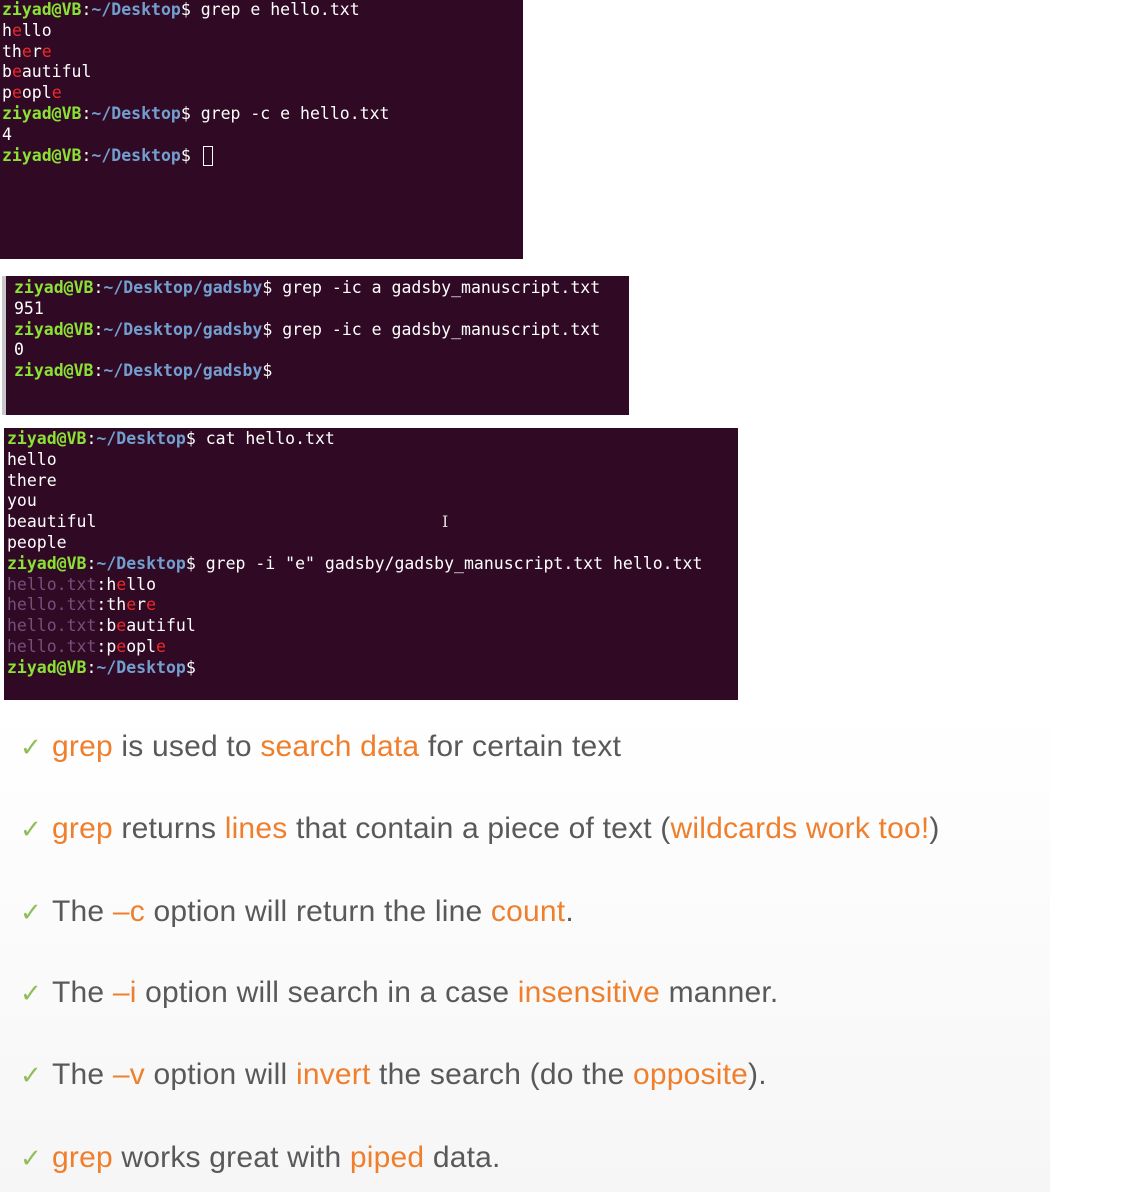 This screenshot has height=1192, width=1128. What do you see at coordinates (111, 646) in the screenshot?
I see `output-text: p` at bounding box center [111, 646].